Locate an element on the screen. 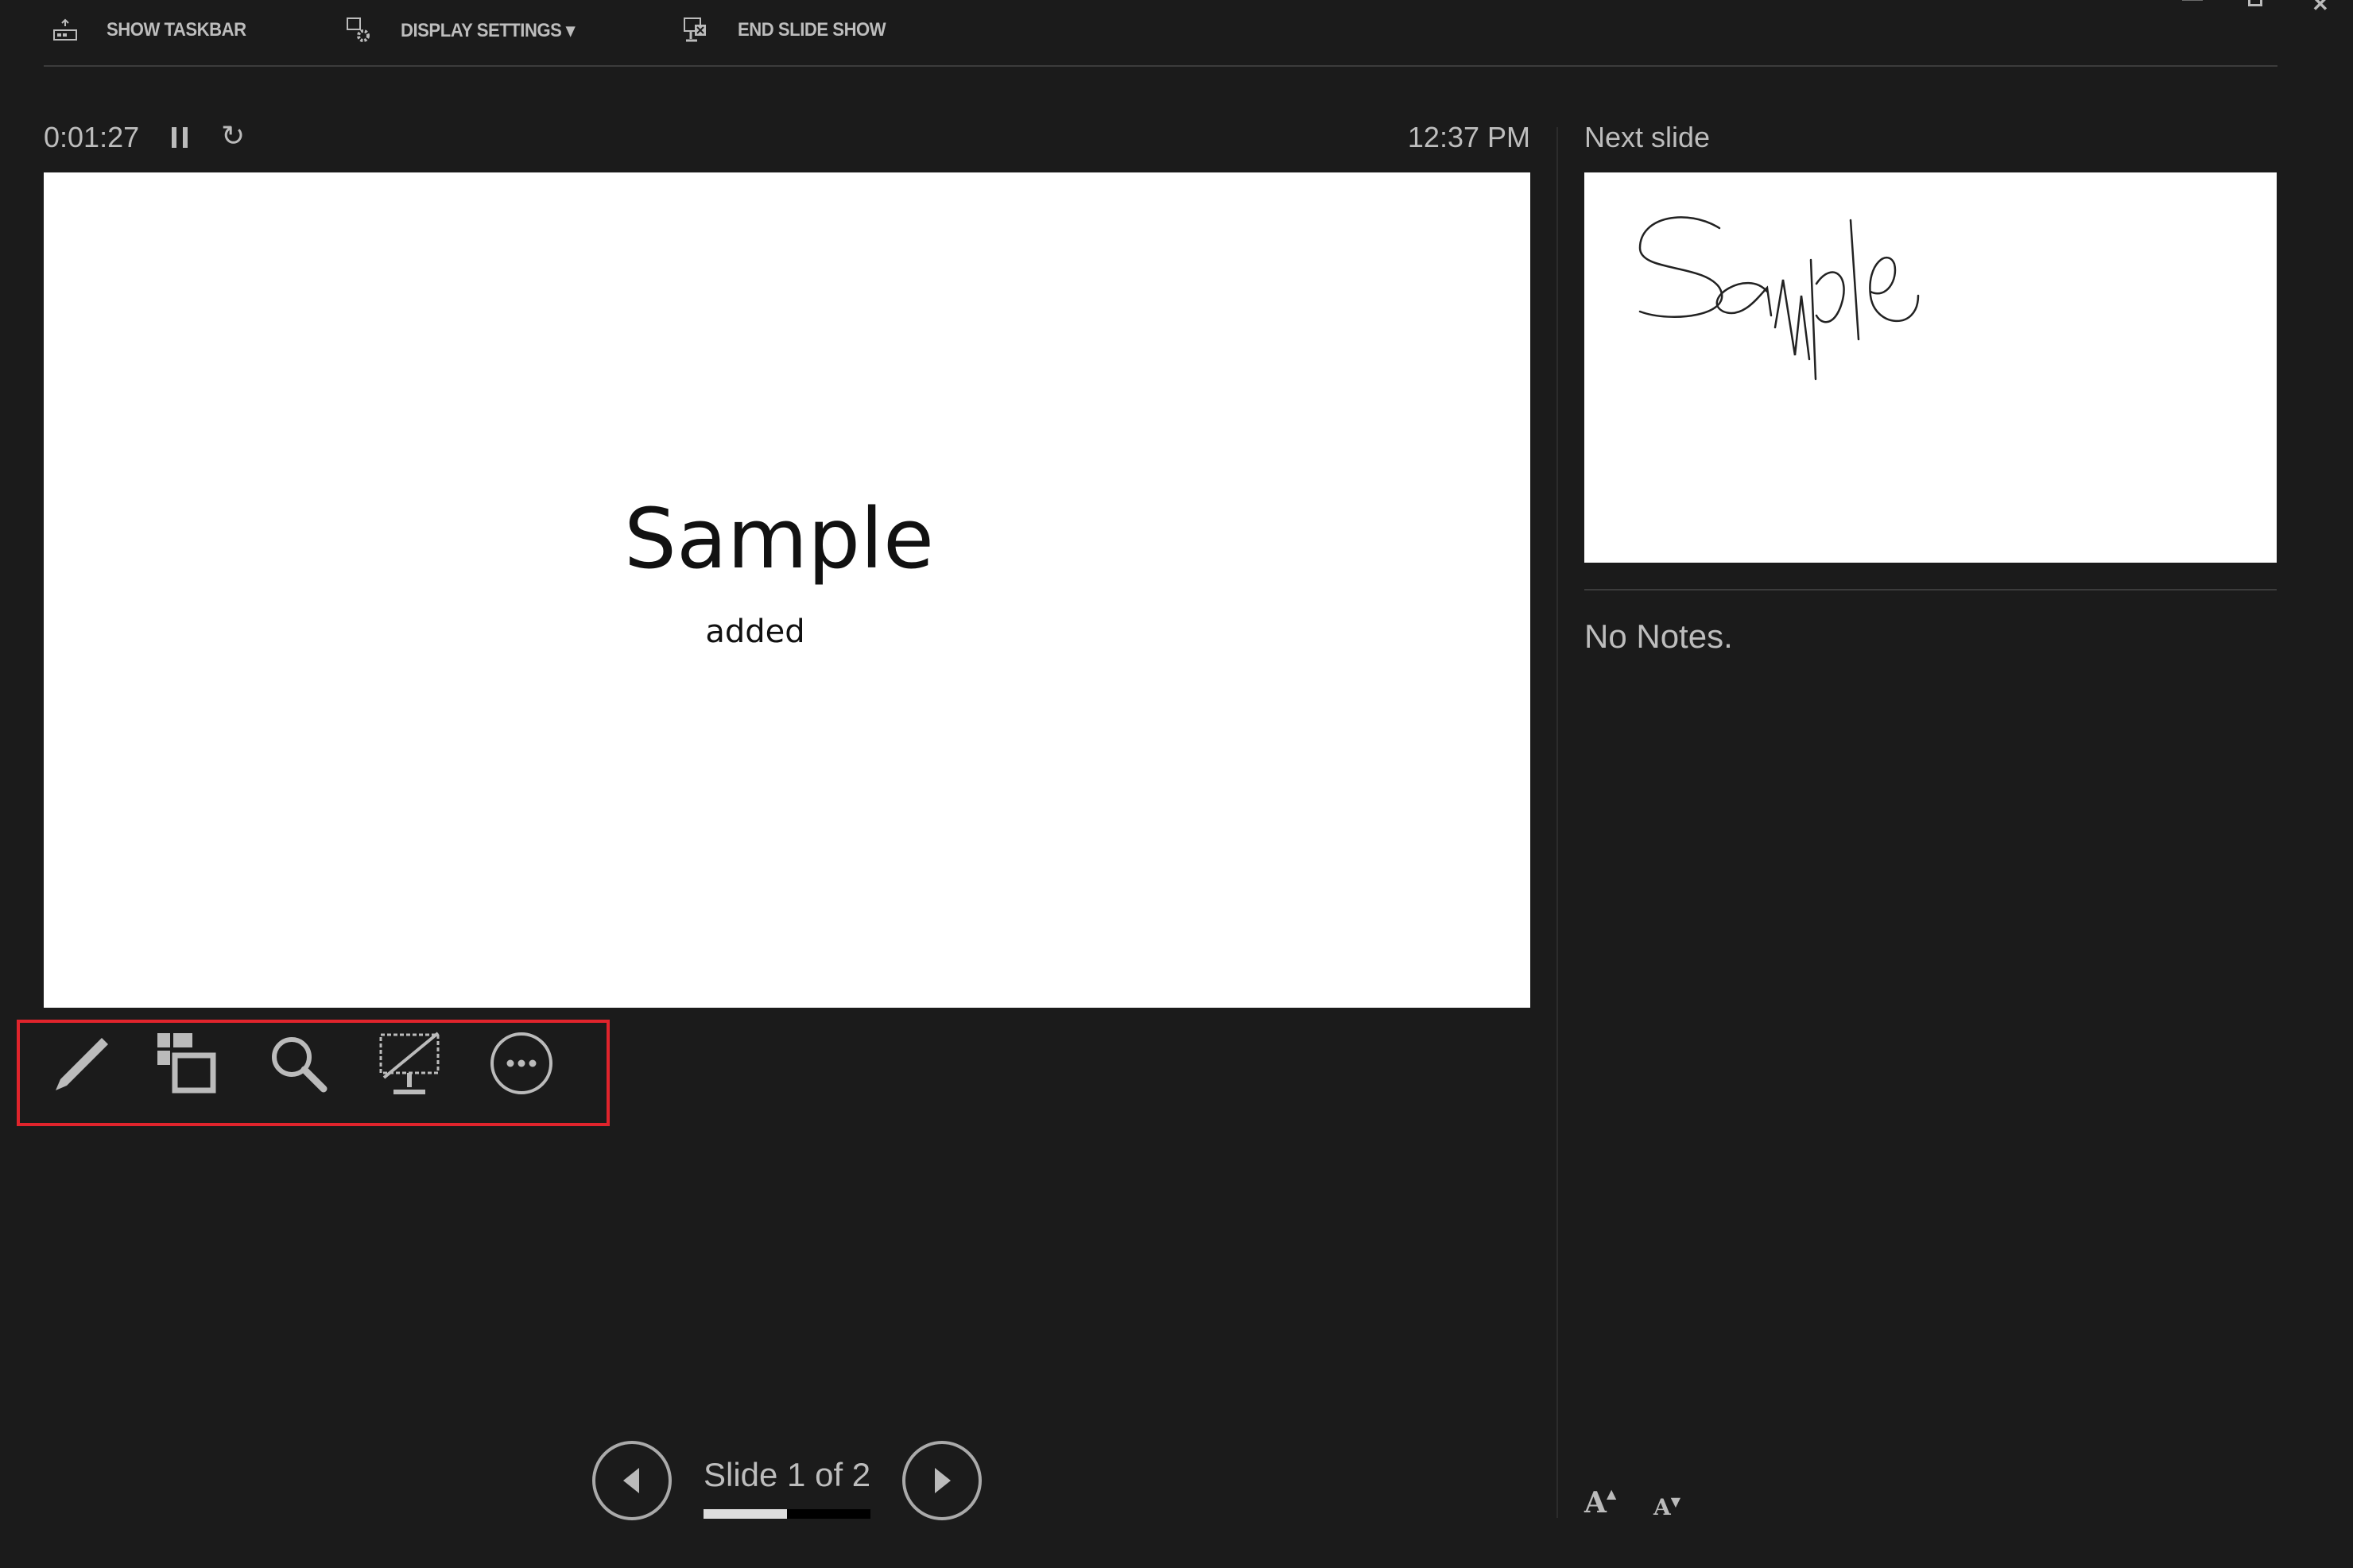 The width and height of the screenshot is (2353, 1568). previous-slide-button is located at coordinates (632, 1480).